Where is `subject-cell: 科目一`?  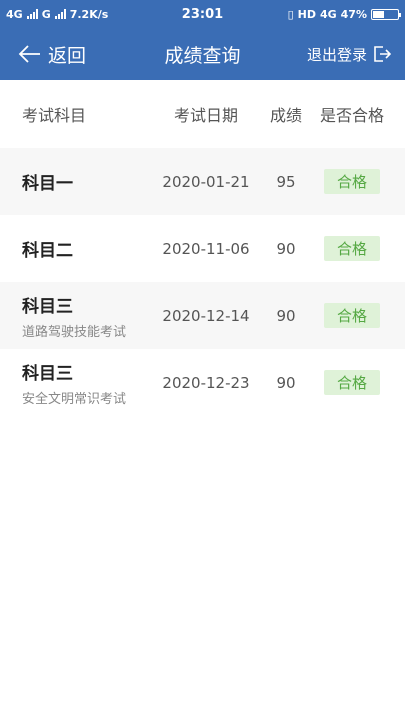 subject-cell: 科目一 is located at coordinates (87, 181).